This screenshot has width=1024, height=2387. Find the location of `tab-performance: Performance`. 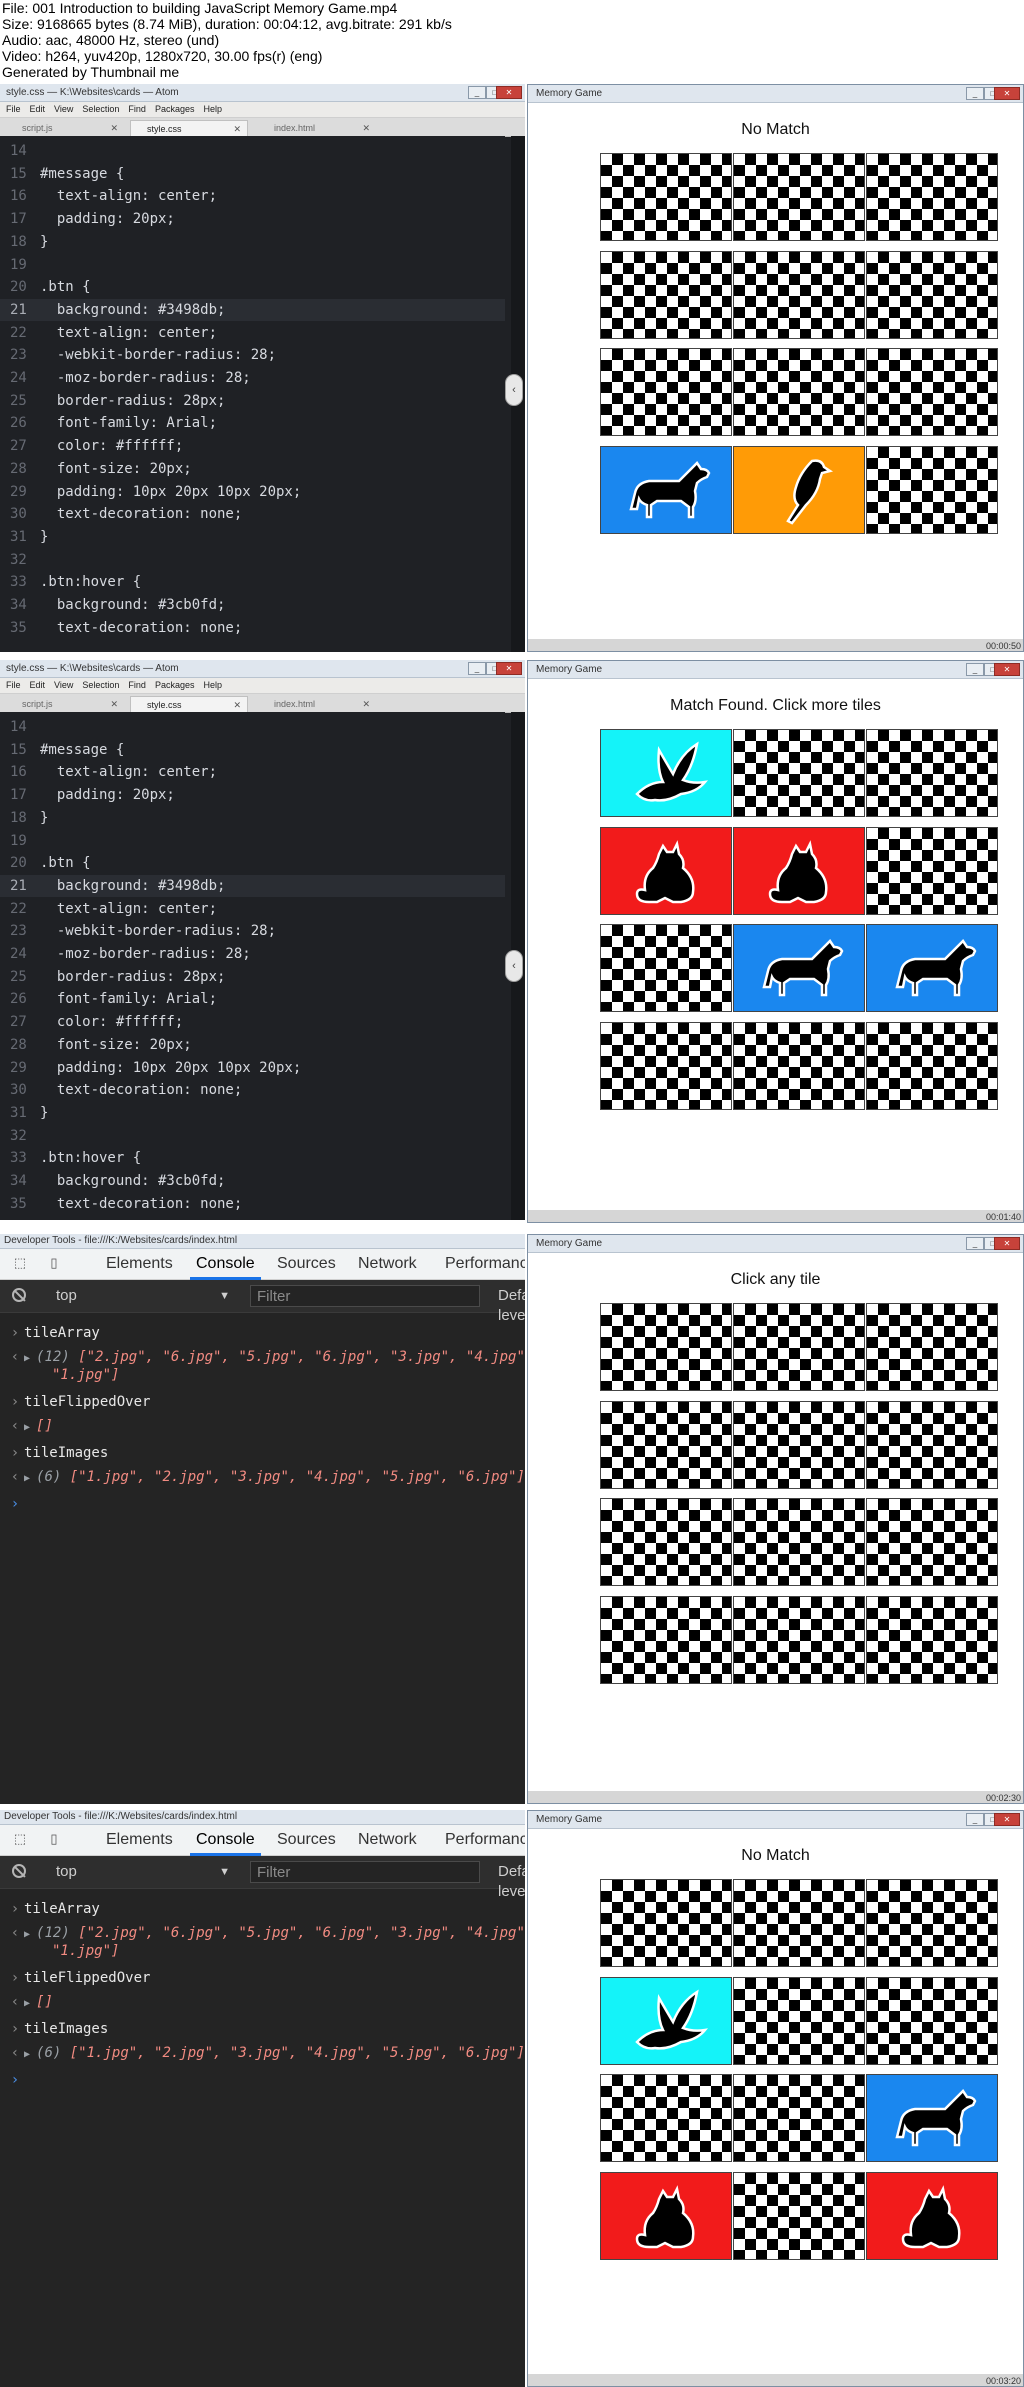

tab-performance: Performance is located at coordinates (485, 1264).